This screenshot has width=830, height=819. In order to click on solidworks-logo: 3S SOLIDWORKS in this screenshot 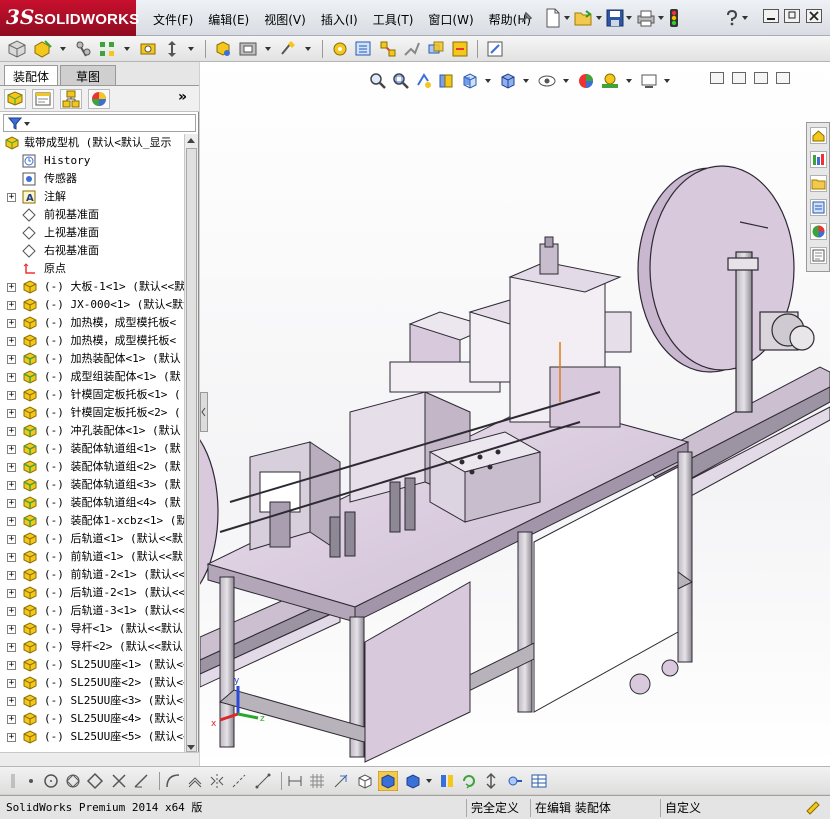, I will do `click(69, 18)`.